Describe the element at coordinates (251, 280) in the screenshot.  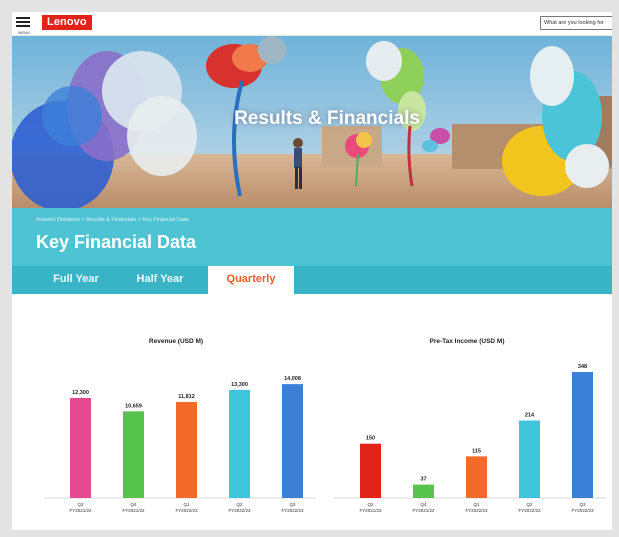
I see `tab-quarterly: Quarterly` at that location.